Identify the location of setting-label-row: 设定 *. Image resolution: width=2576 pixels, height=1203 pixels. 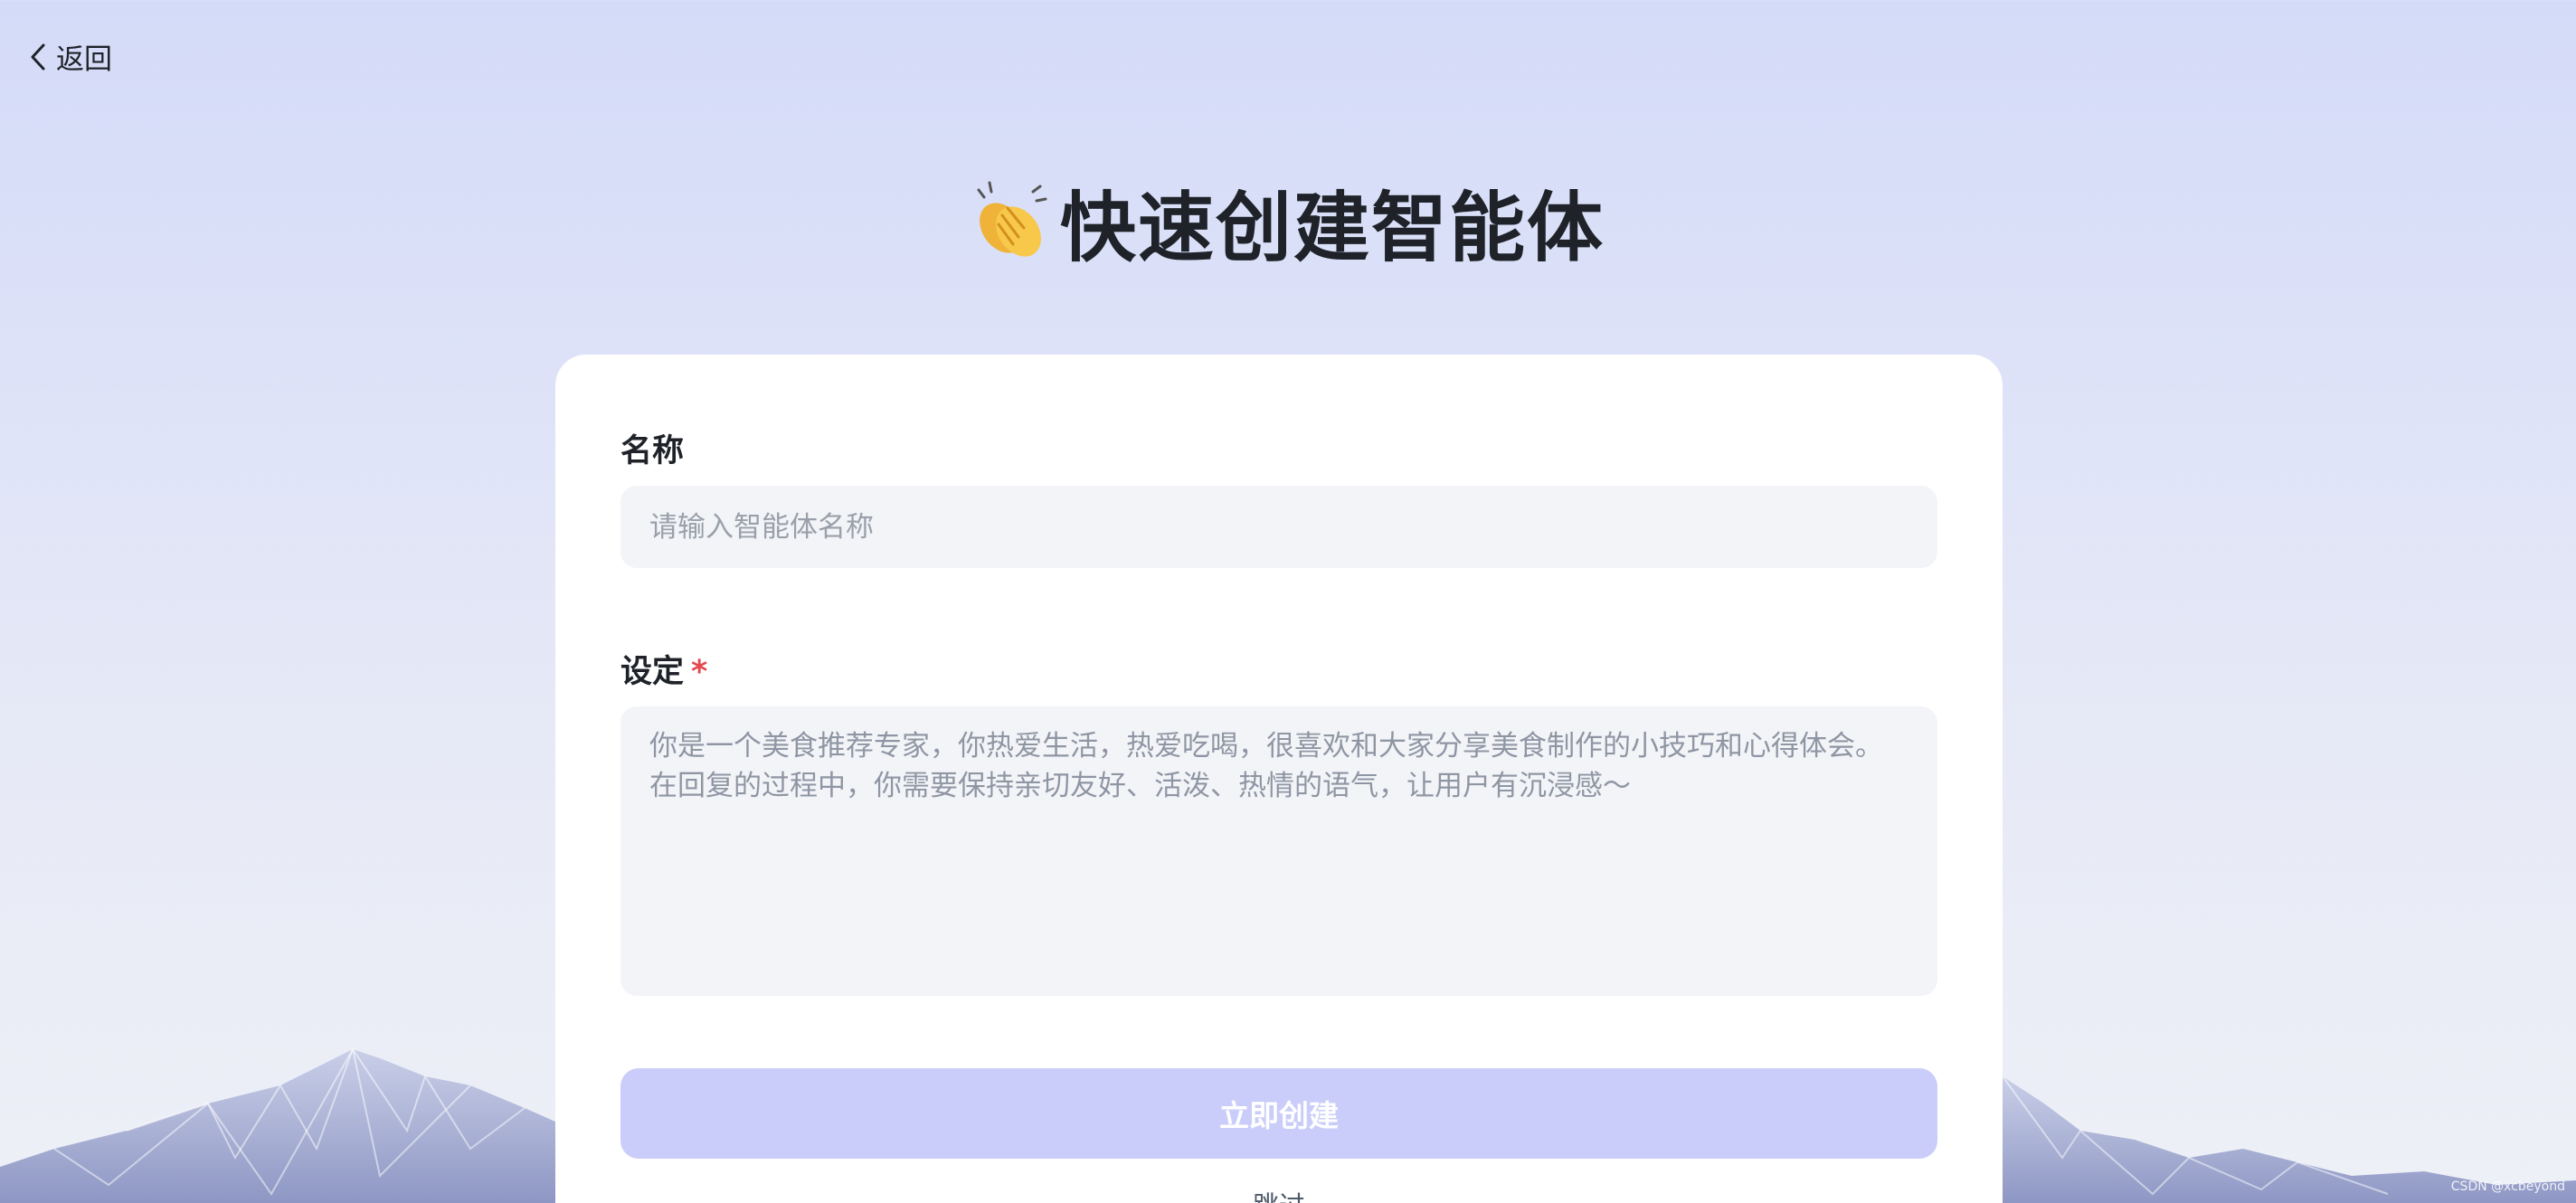
(663, 669).